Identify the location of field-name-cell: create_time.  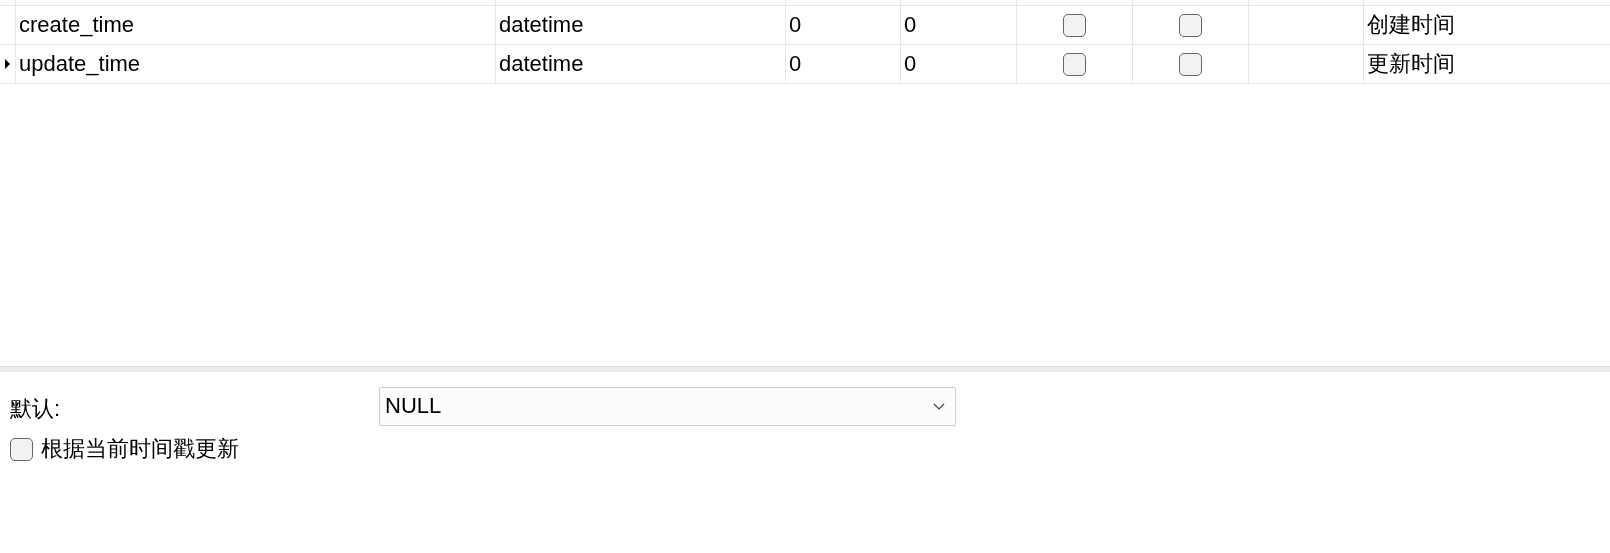
(76, 25).